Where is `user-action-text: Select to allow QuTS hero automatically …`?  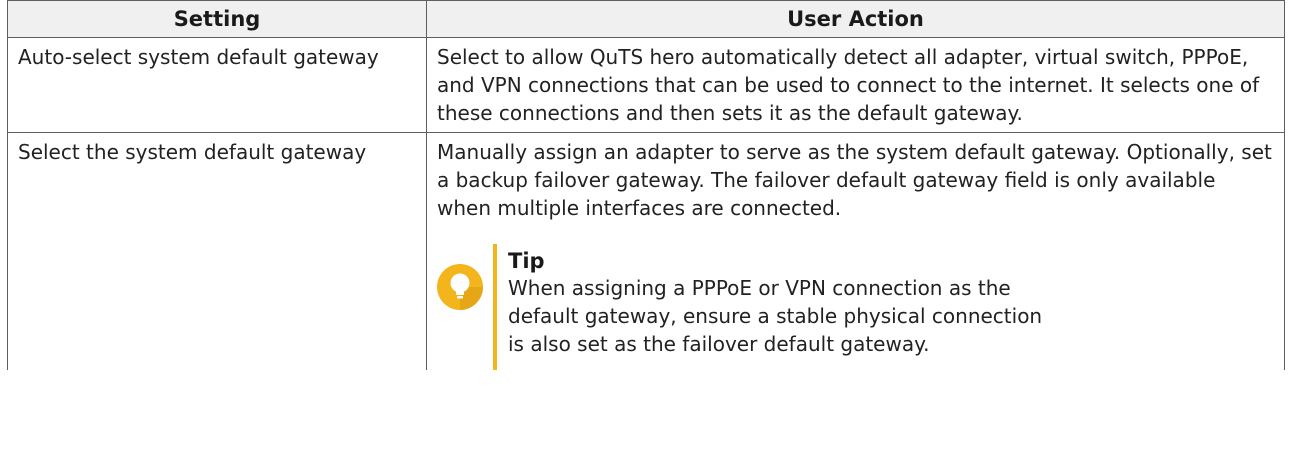 user-action-text: Select to allow QuTS hero automatically … is located at coordinates (848, 85).